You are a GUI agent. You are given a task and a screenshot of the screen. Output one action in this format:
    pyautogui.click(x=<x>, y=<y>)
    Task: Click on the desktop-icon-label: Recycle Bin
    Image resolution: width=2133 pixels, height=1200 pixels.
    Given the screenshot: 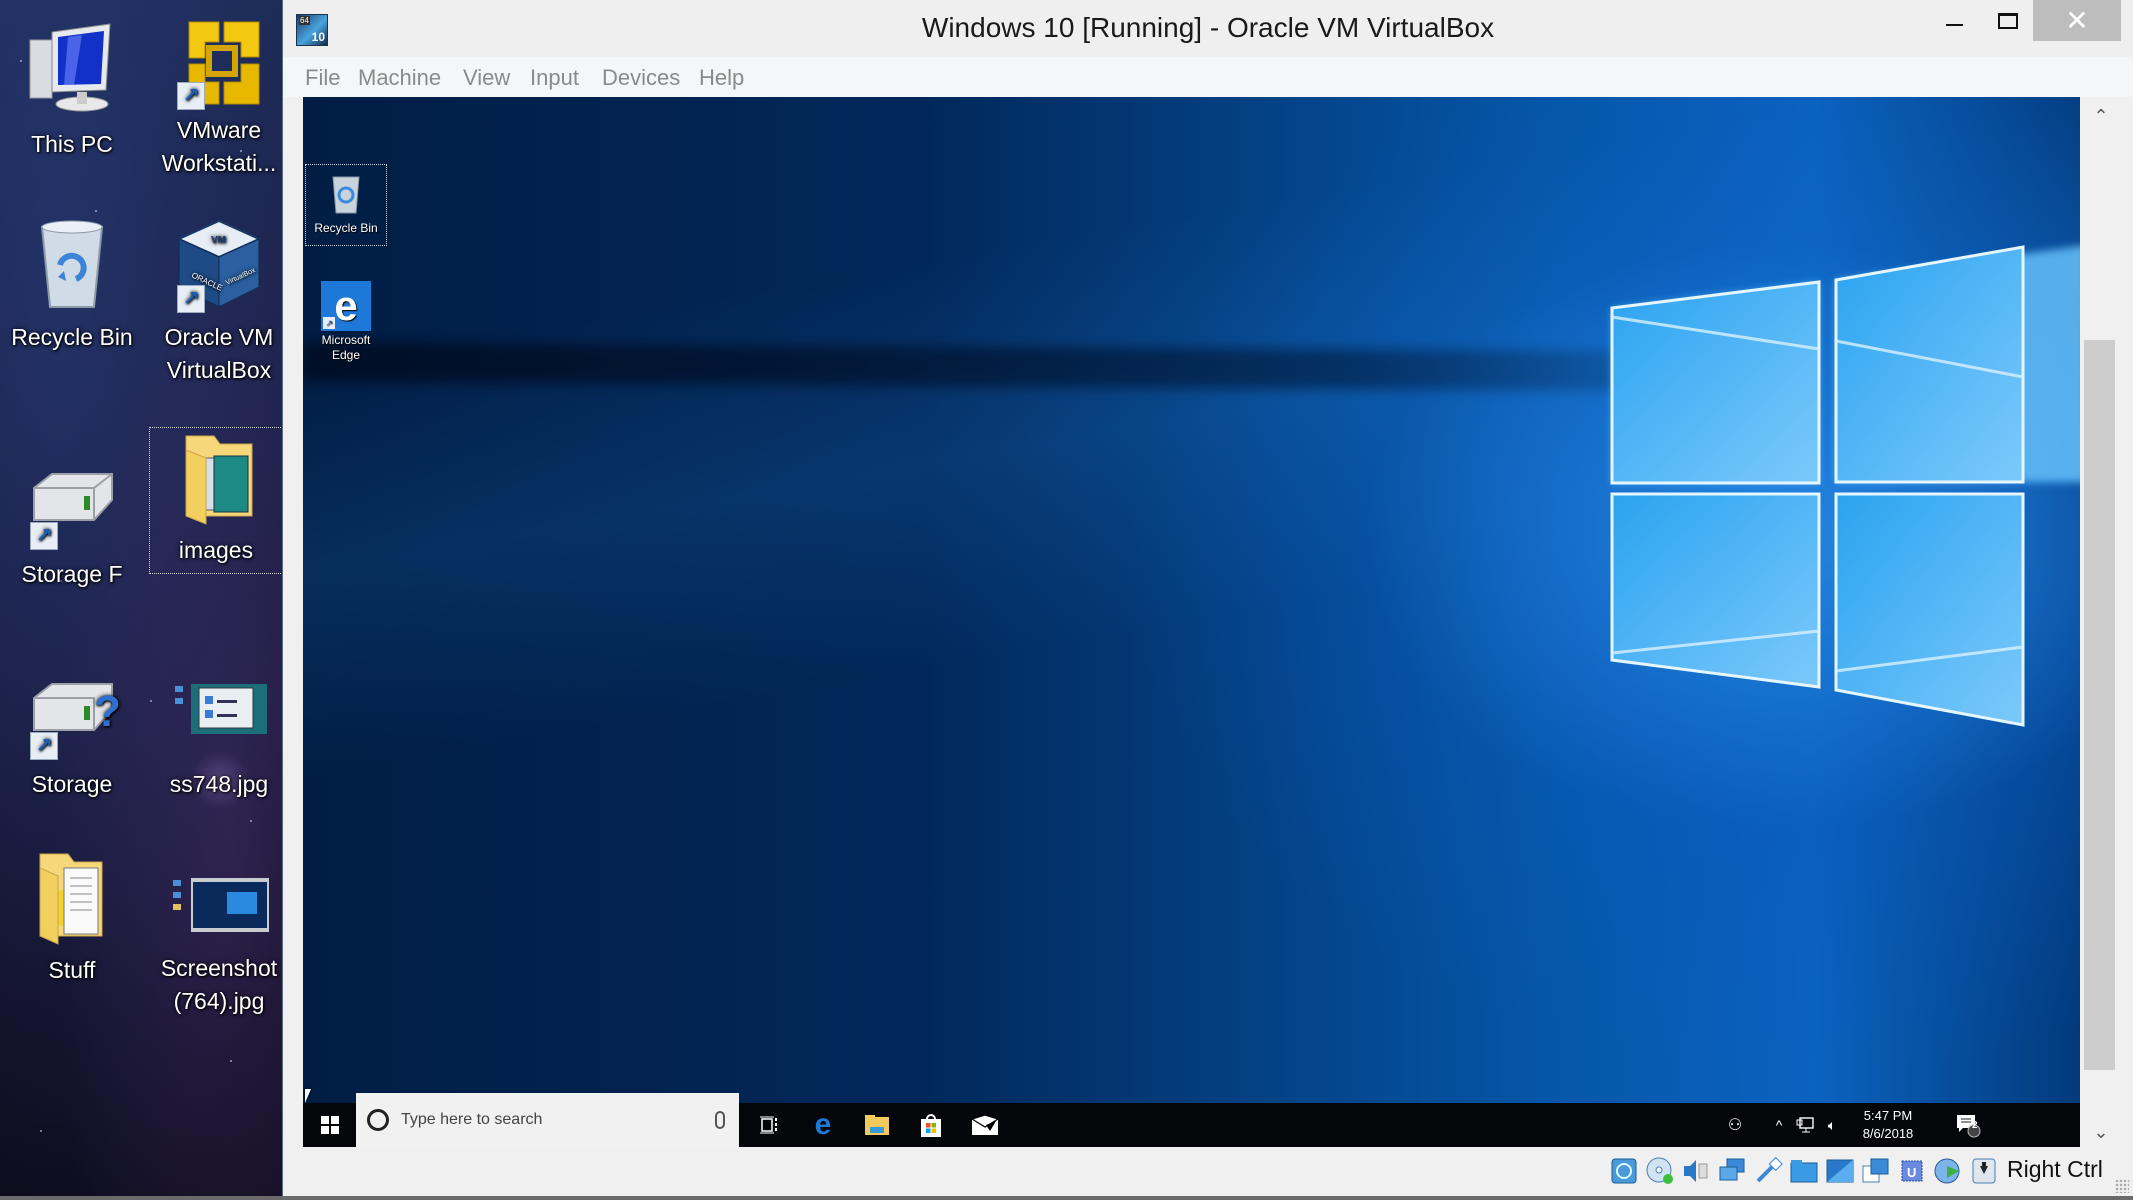 What is the action you would take?
    pyautogui.click(x=72, y=337)
    